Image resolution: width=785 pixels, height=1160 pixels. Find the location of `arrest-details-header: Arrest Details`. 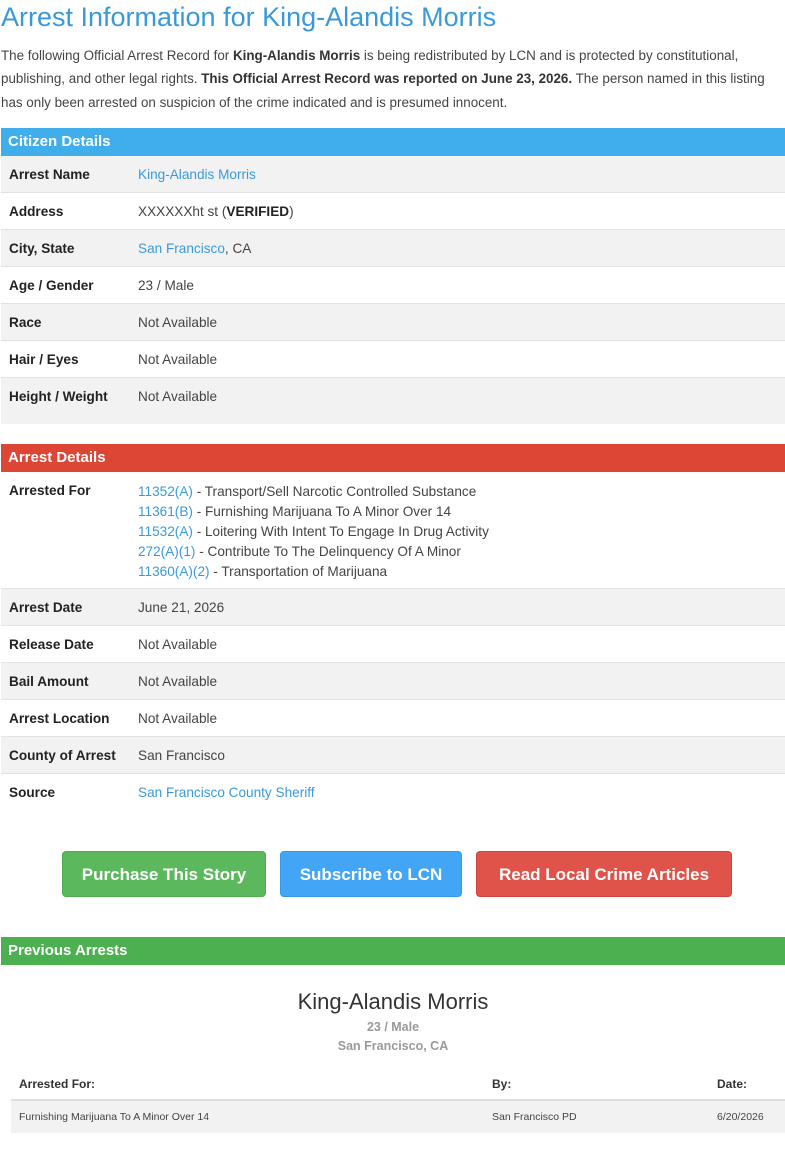

arrest-details-header: Arrest Details is located at coordinates (393, 458).